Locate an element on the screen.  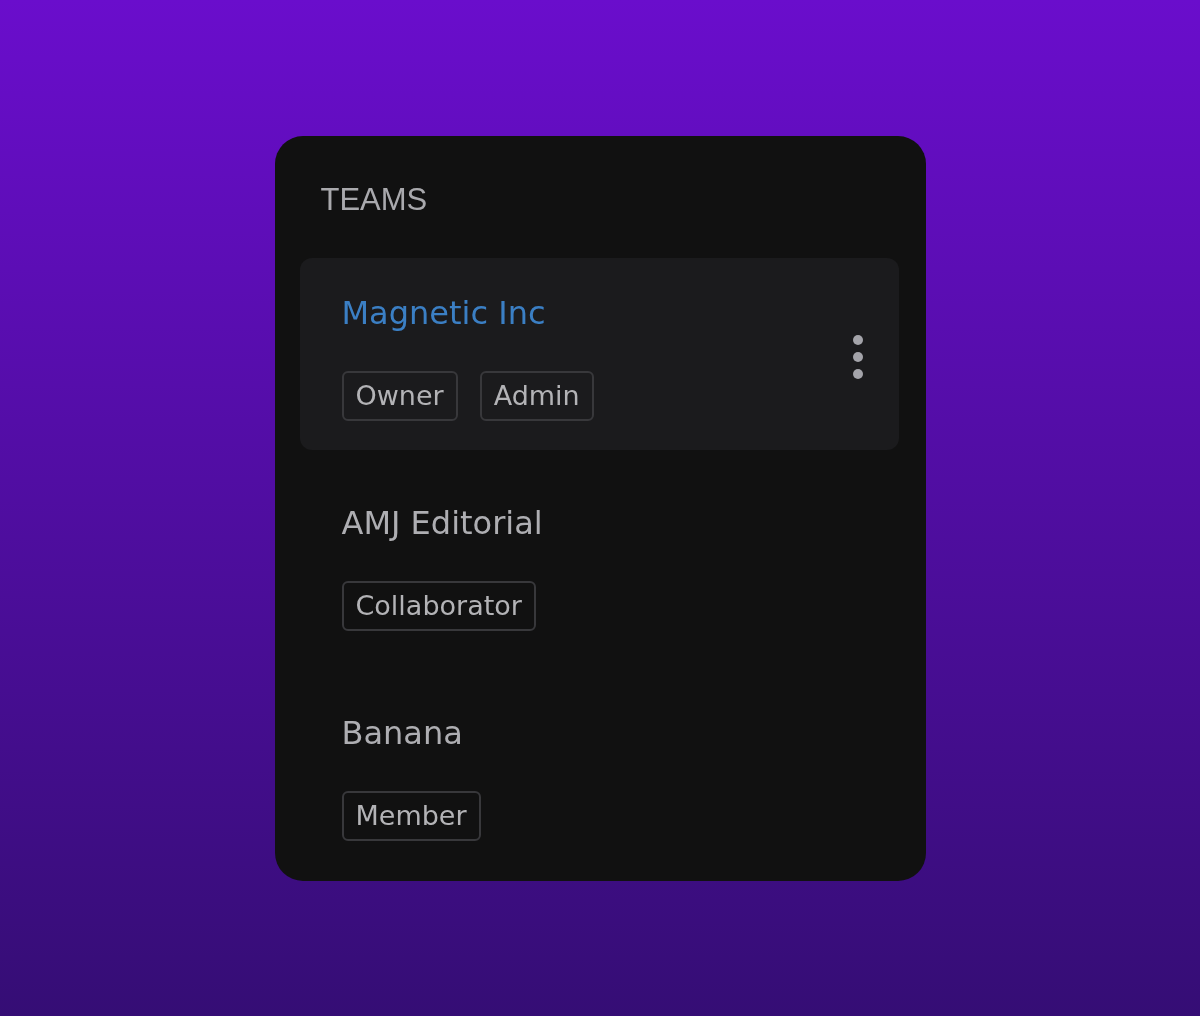
role-tag: Owner is located at coordinates (399, 396).